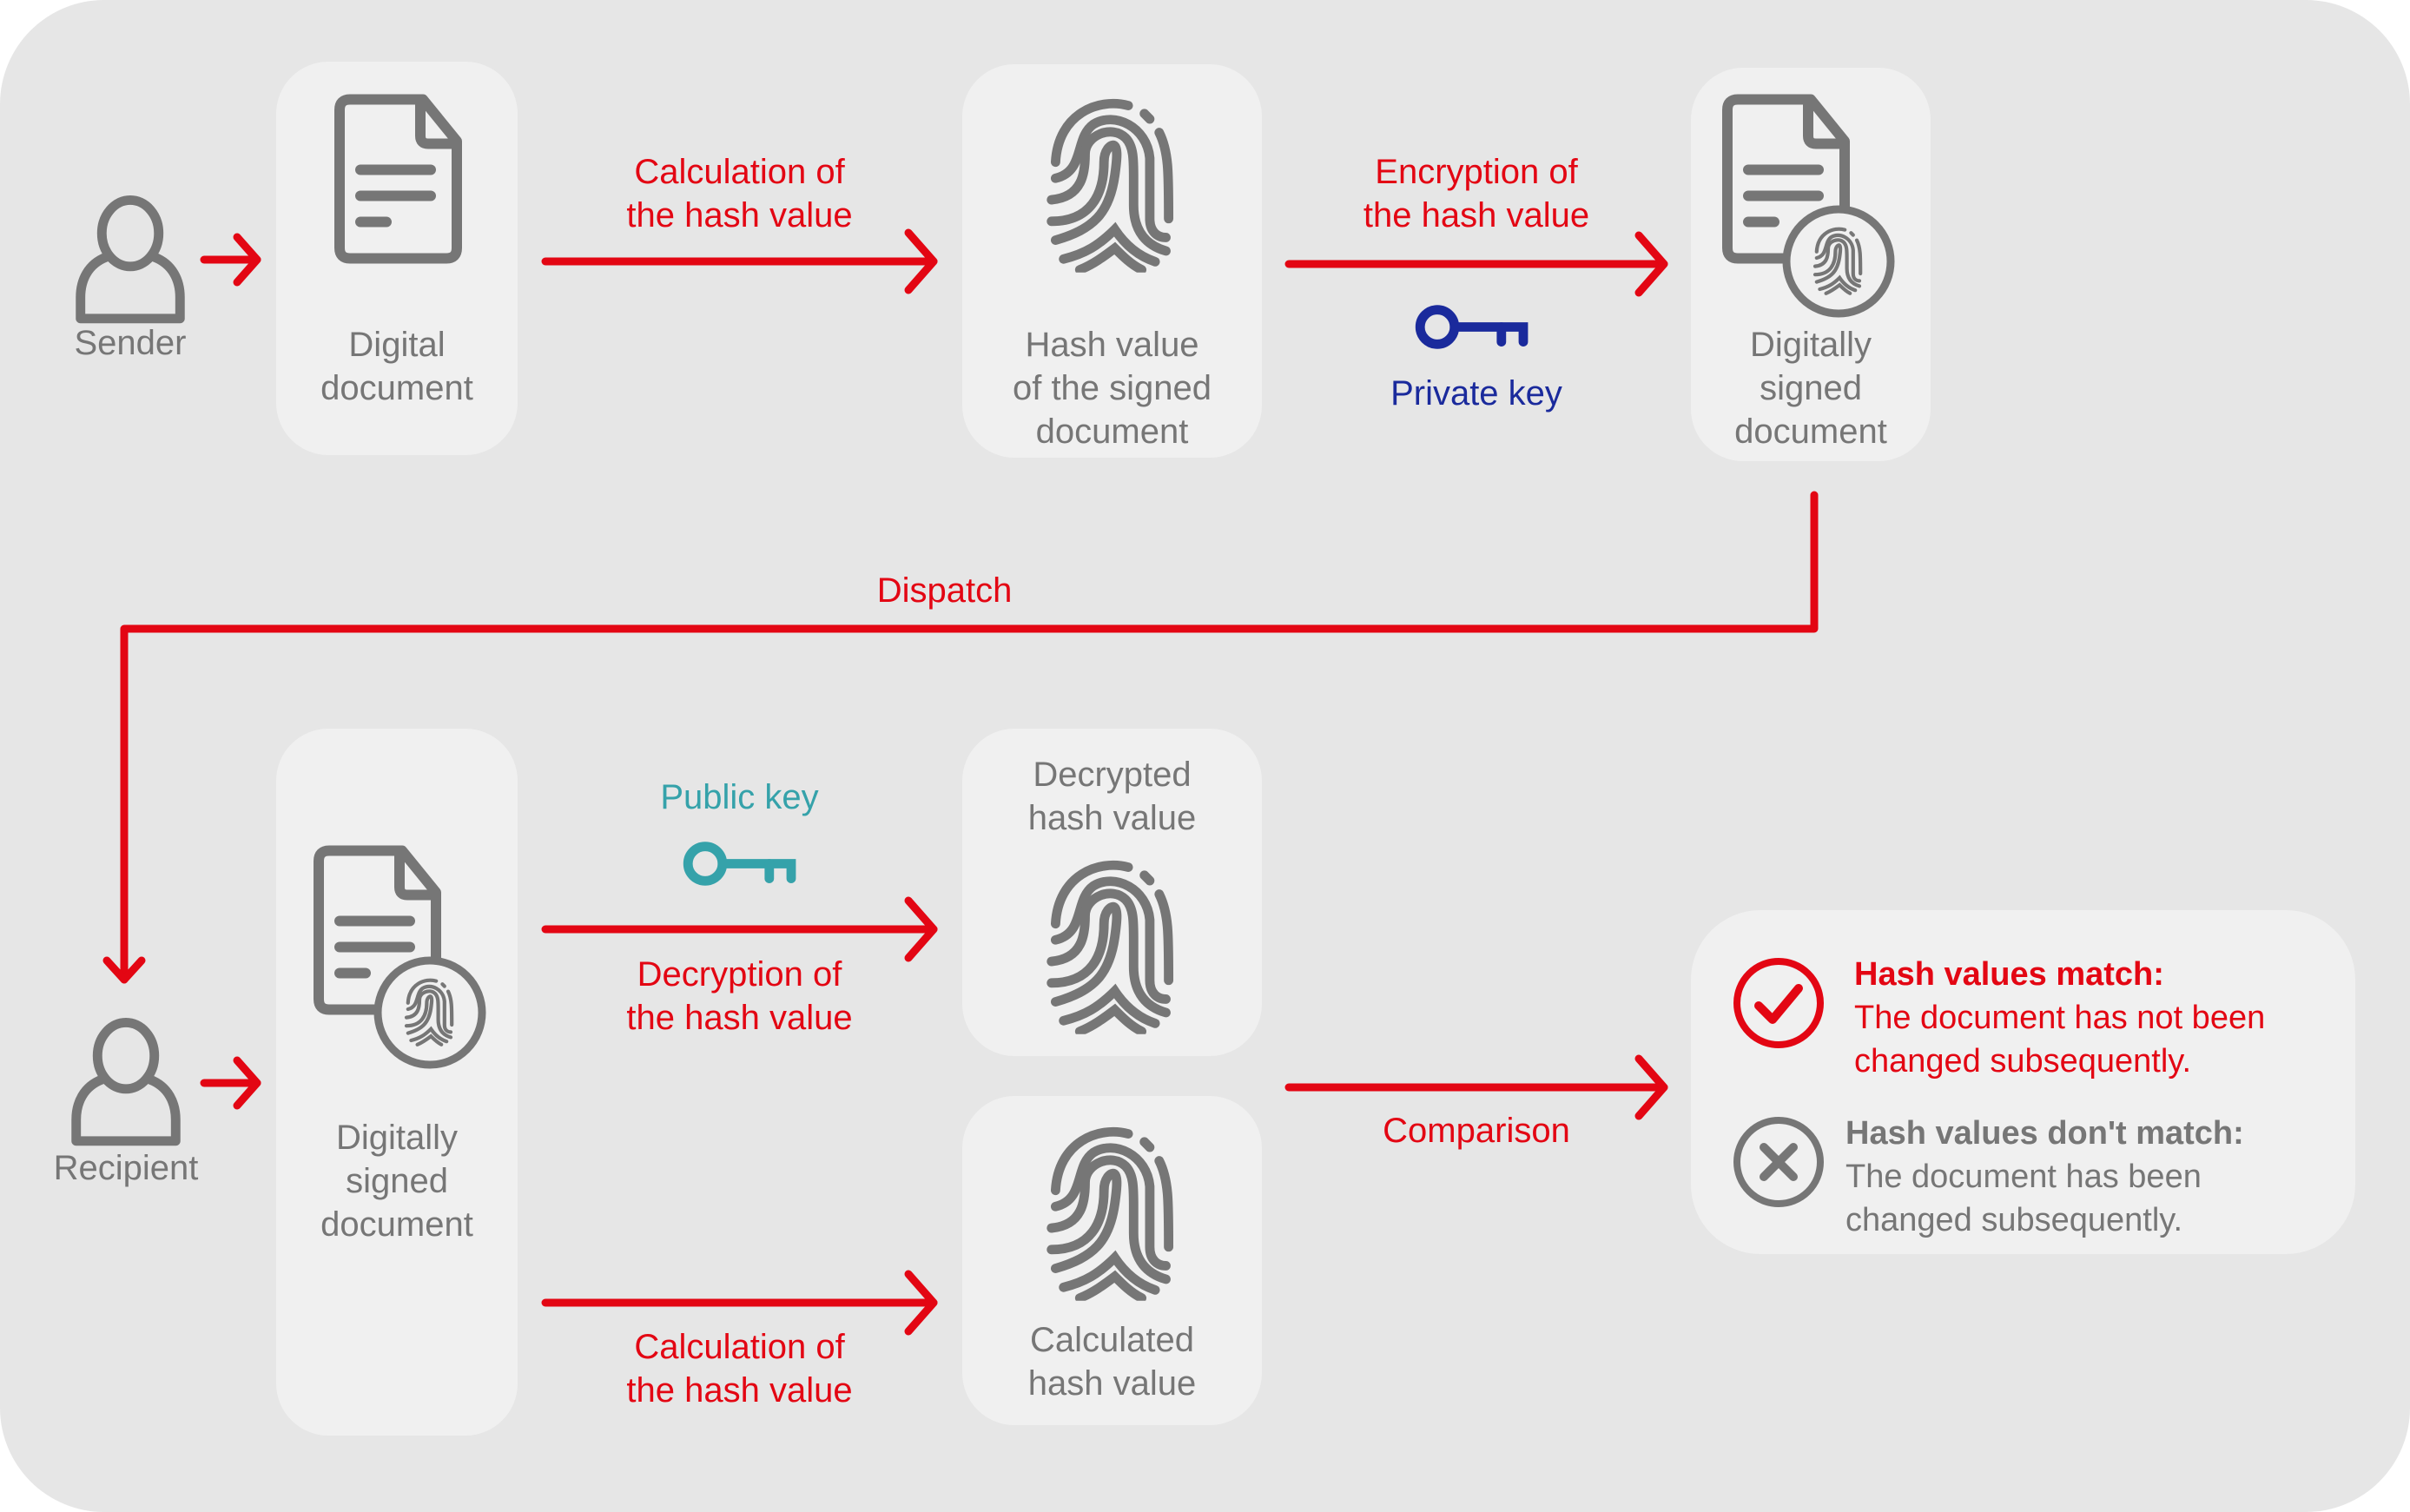  Describe the element at coordinates (397, 179) in the screenshot. I see `document-icon` at that location.